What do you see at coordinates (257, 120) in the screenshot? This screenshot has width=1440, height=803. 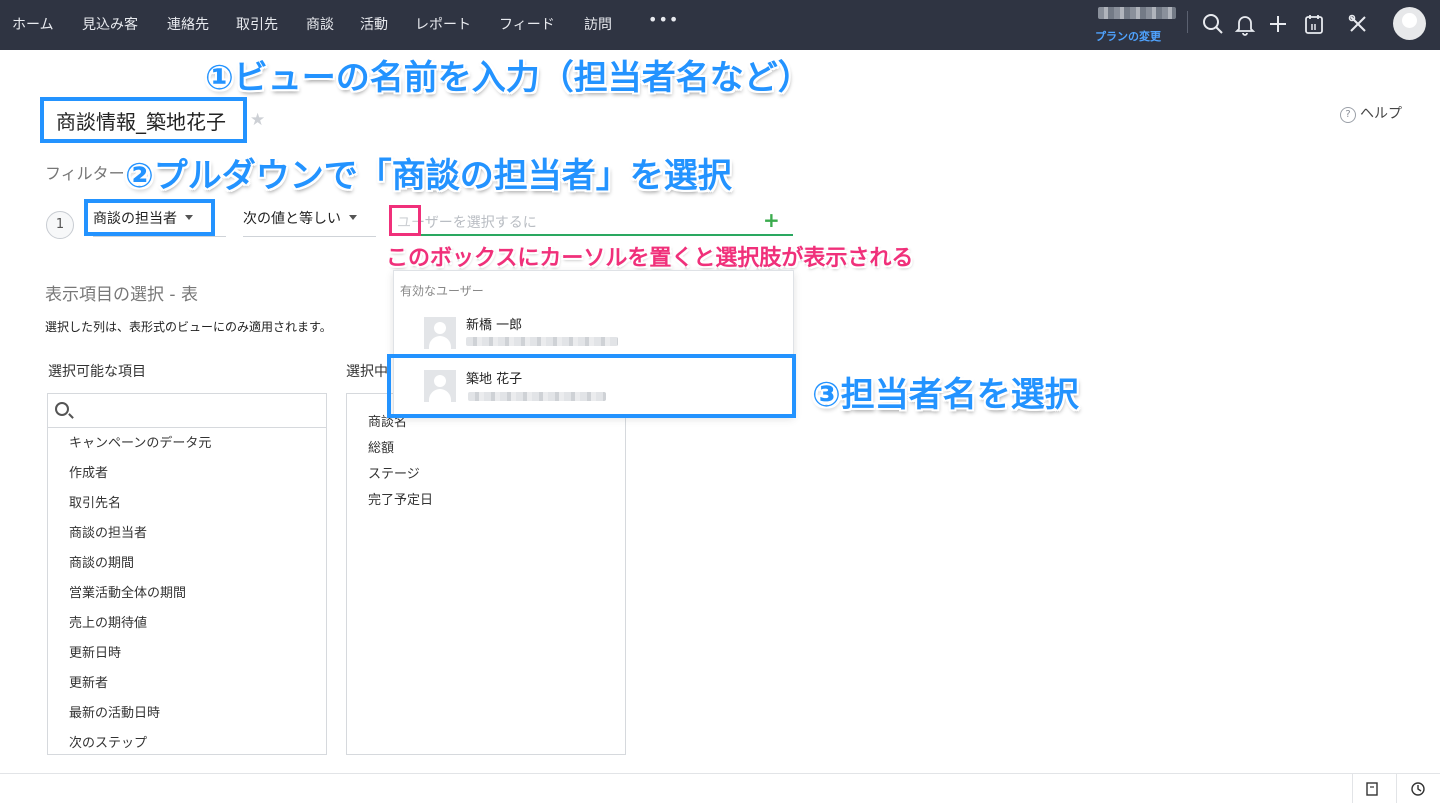 I see `favorite-star-icon: ★` at bounding box center [257, 120].